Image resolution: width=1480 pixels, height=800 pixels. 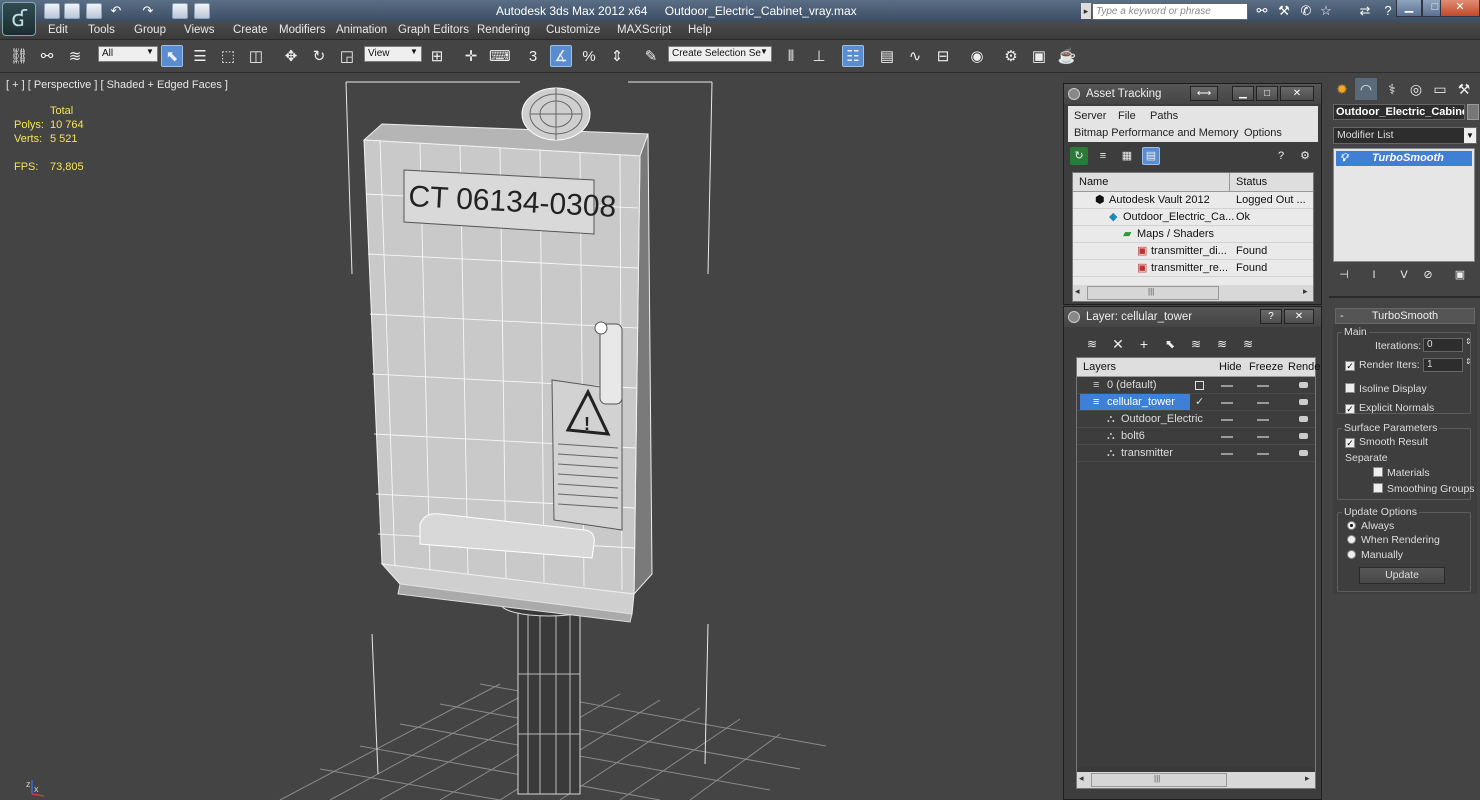 I want to click on modifier-list-select: Modifier List ▼, so click(x=1405, y=135).